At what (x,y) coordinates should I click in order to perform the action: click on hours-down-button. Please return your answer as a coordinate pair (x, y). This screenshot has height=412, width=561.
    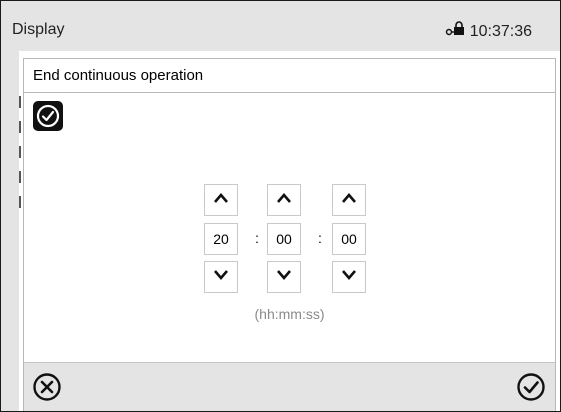
    Looking at the image, I should click on (221, 277).